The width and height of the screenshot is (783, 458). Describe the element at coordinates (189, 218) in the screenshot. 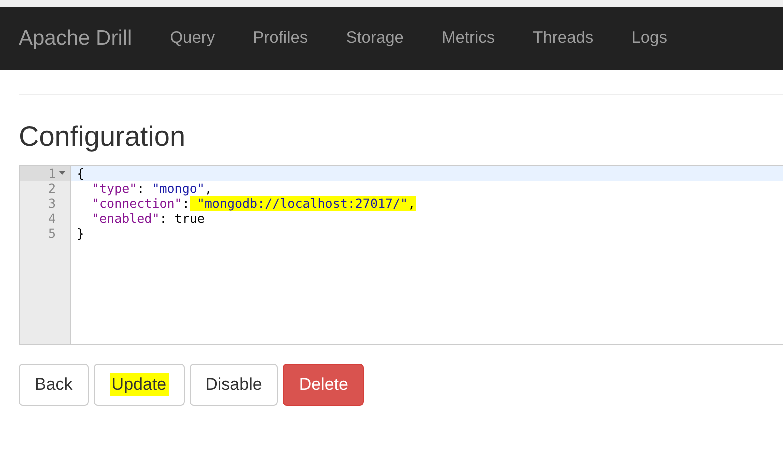

I see `code-token: true` at that location.